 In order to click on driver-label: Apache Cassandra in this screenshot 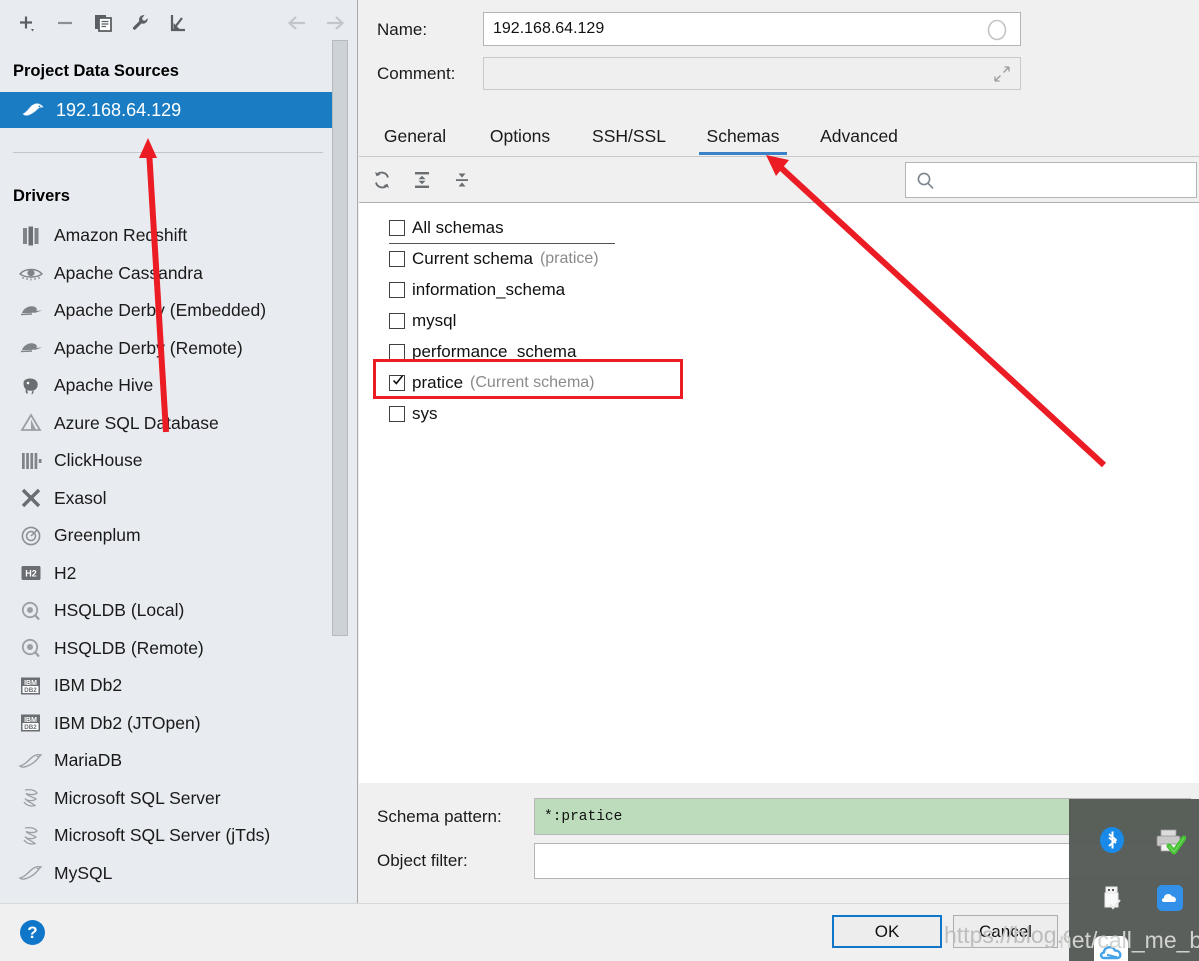, I will do `click(128, 272)`.